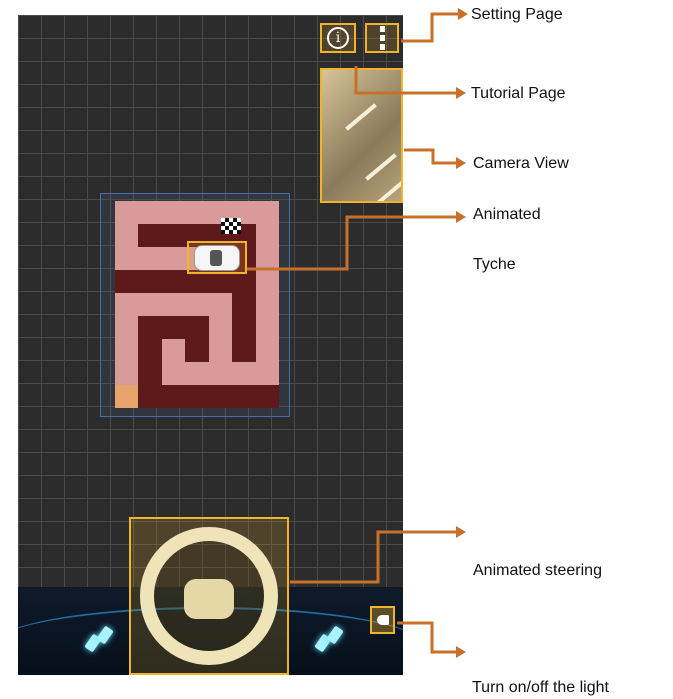 The image size is (673, 699). I want to click on light-toggle-label: Turn on/off the light, so click(540, 687).